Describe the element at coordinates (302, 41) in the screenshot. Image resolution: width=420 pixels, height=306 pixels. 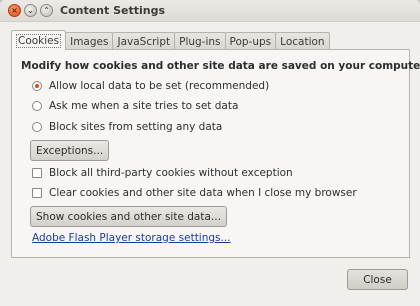
I see `tab-location: Location` at that location.